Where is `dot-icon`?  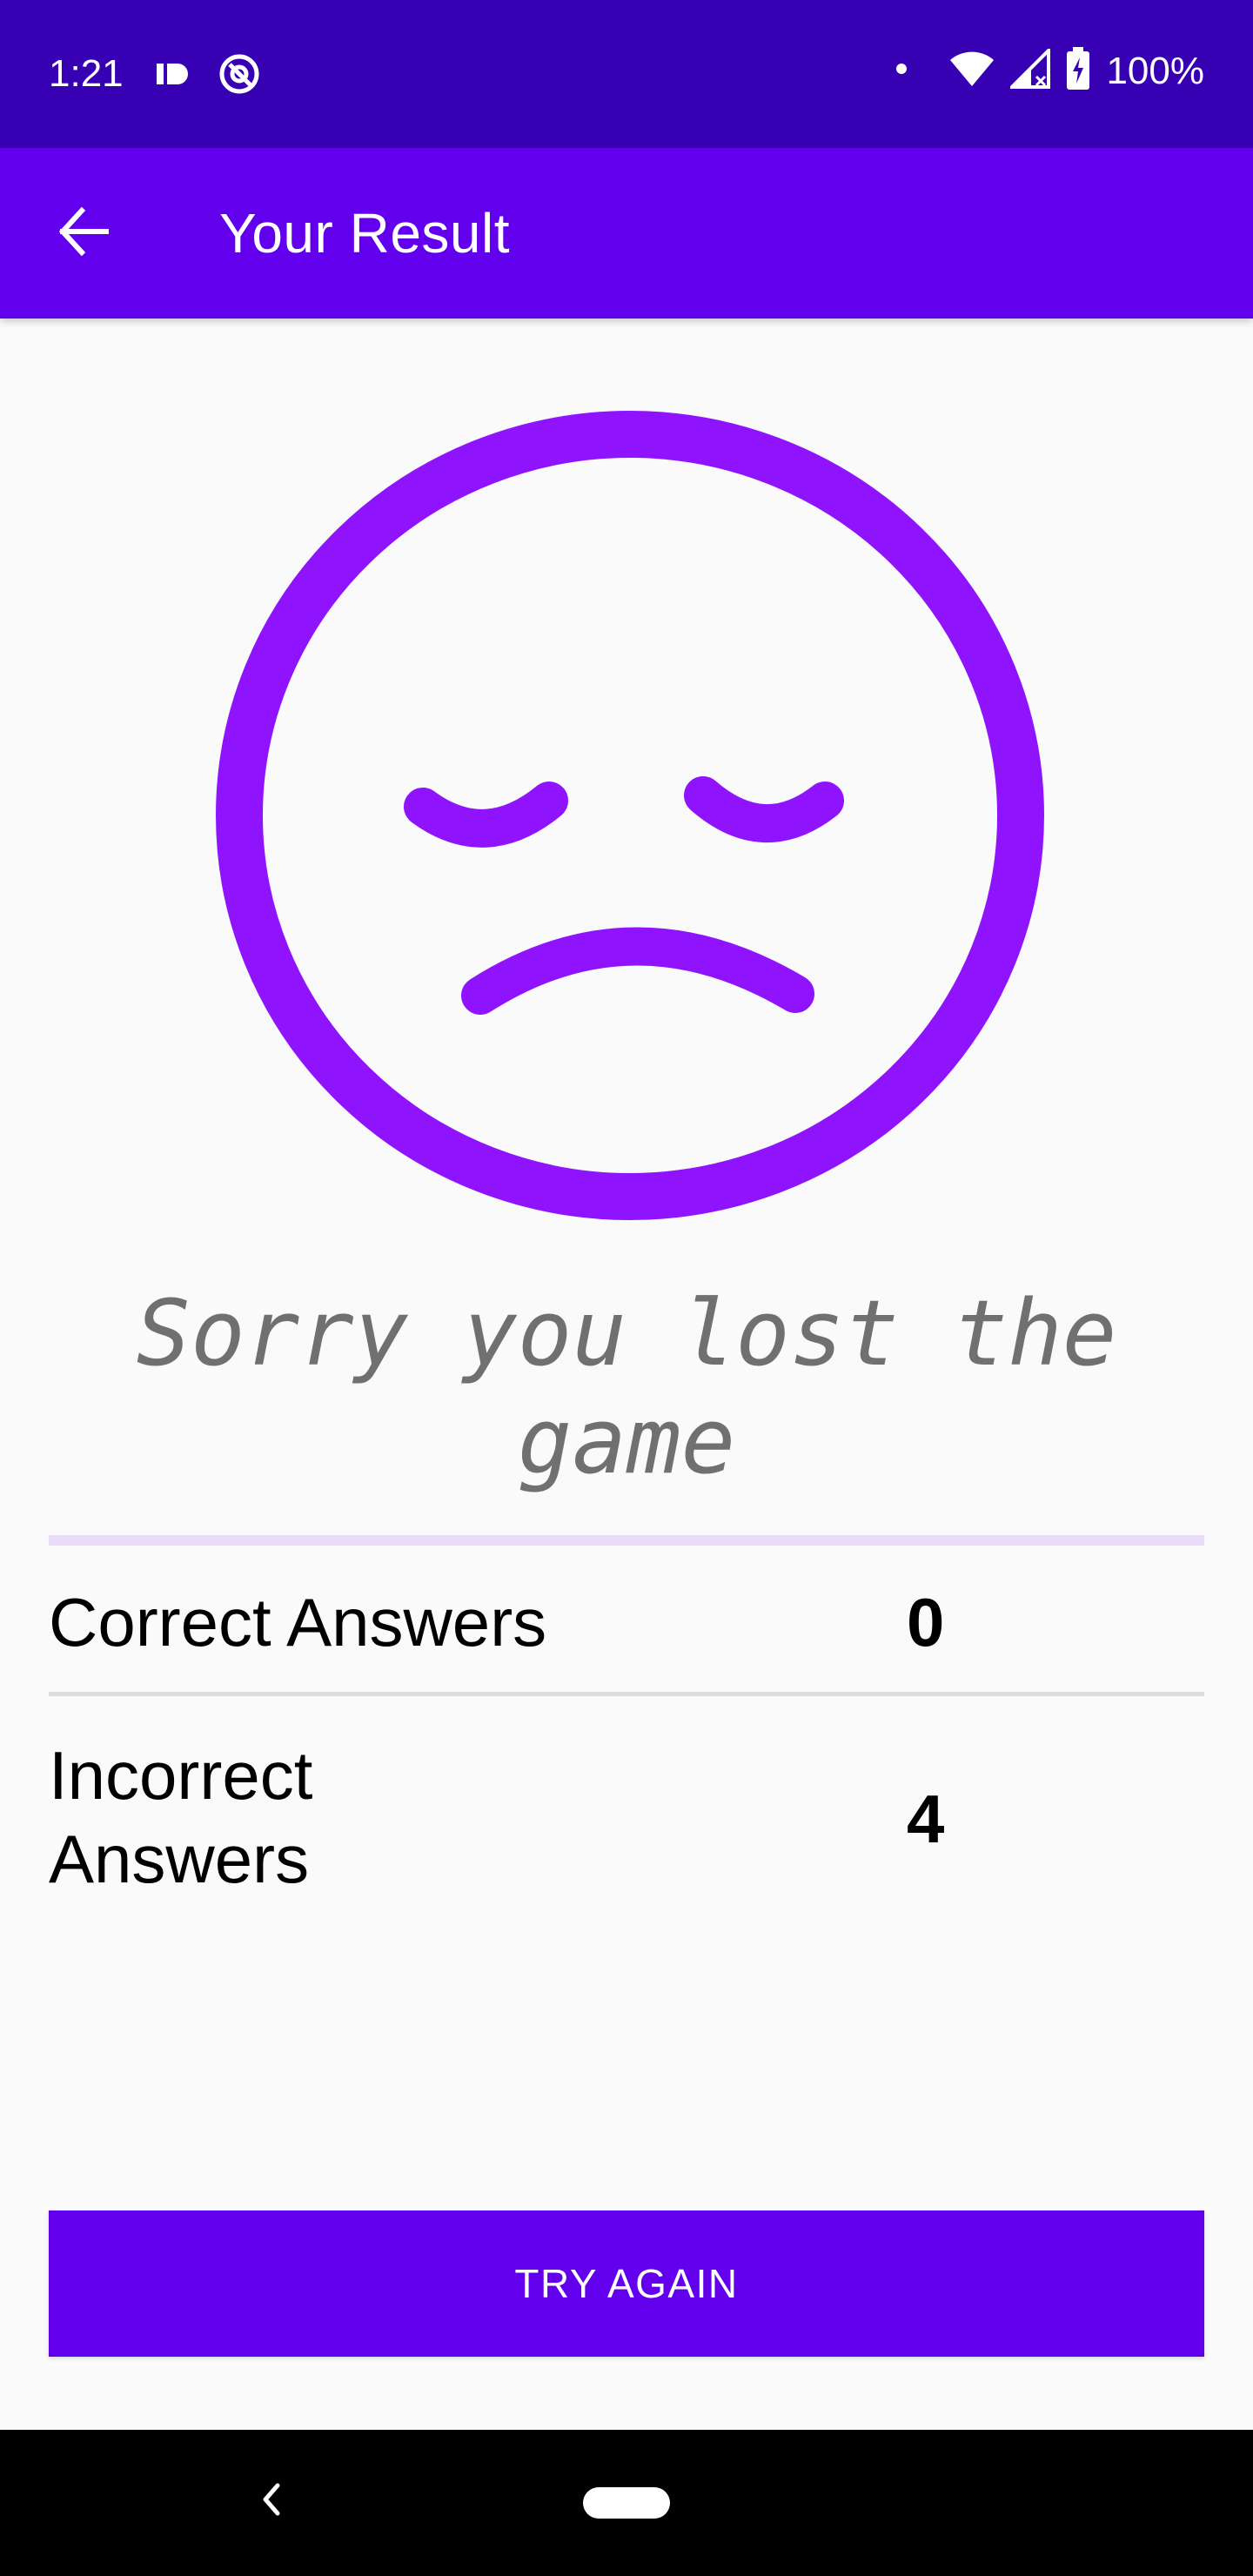
dot-icon is located at coordinates (901, 71).